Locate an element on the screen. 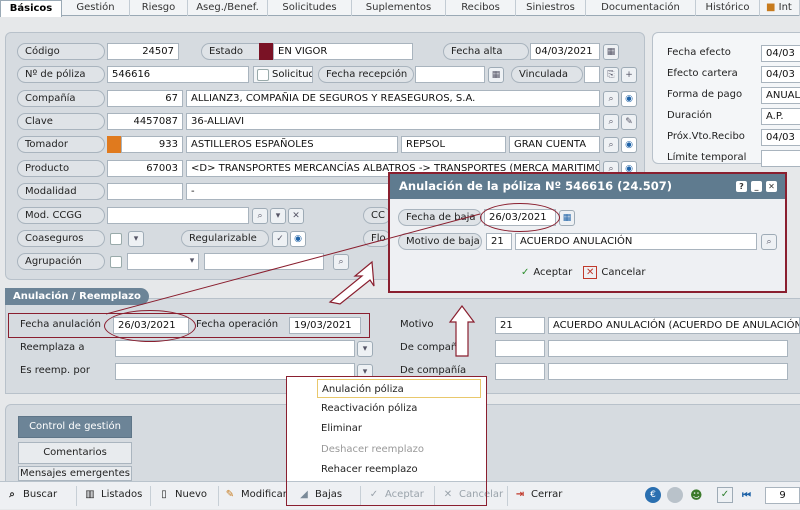  down-left-arrow is located at coordinates (351, 282).